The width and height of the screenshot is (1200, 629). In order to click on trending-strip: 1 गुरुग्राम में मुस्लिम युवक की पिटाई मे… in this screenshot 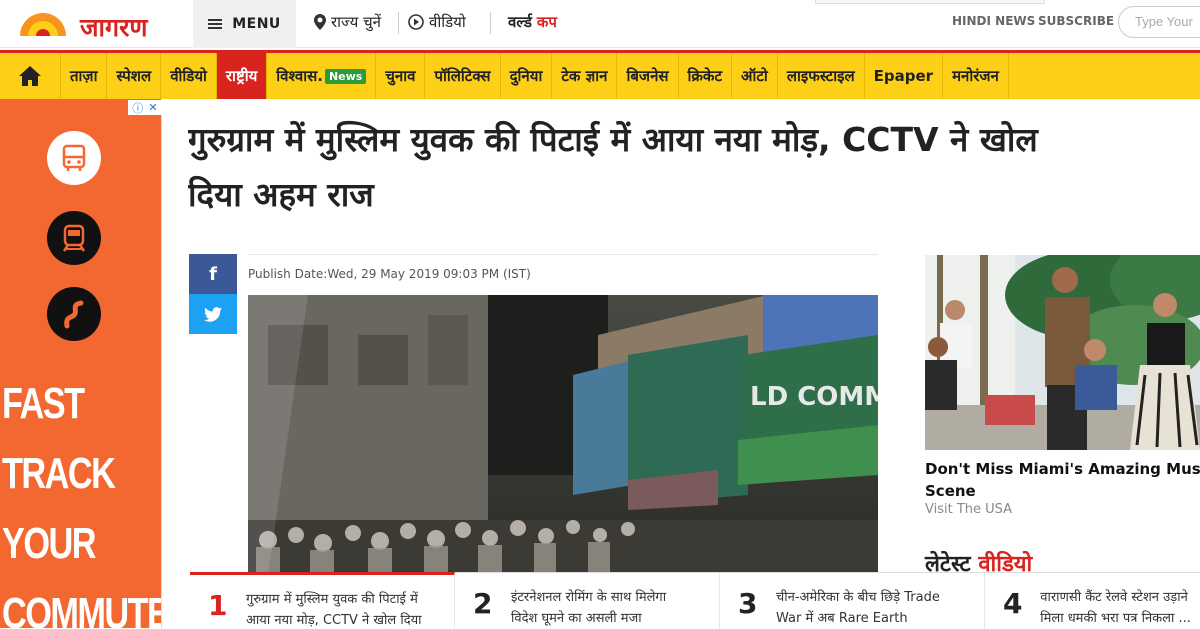, I will do `click(695, 600)`.